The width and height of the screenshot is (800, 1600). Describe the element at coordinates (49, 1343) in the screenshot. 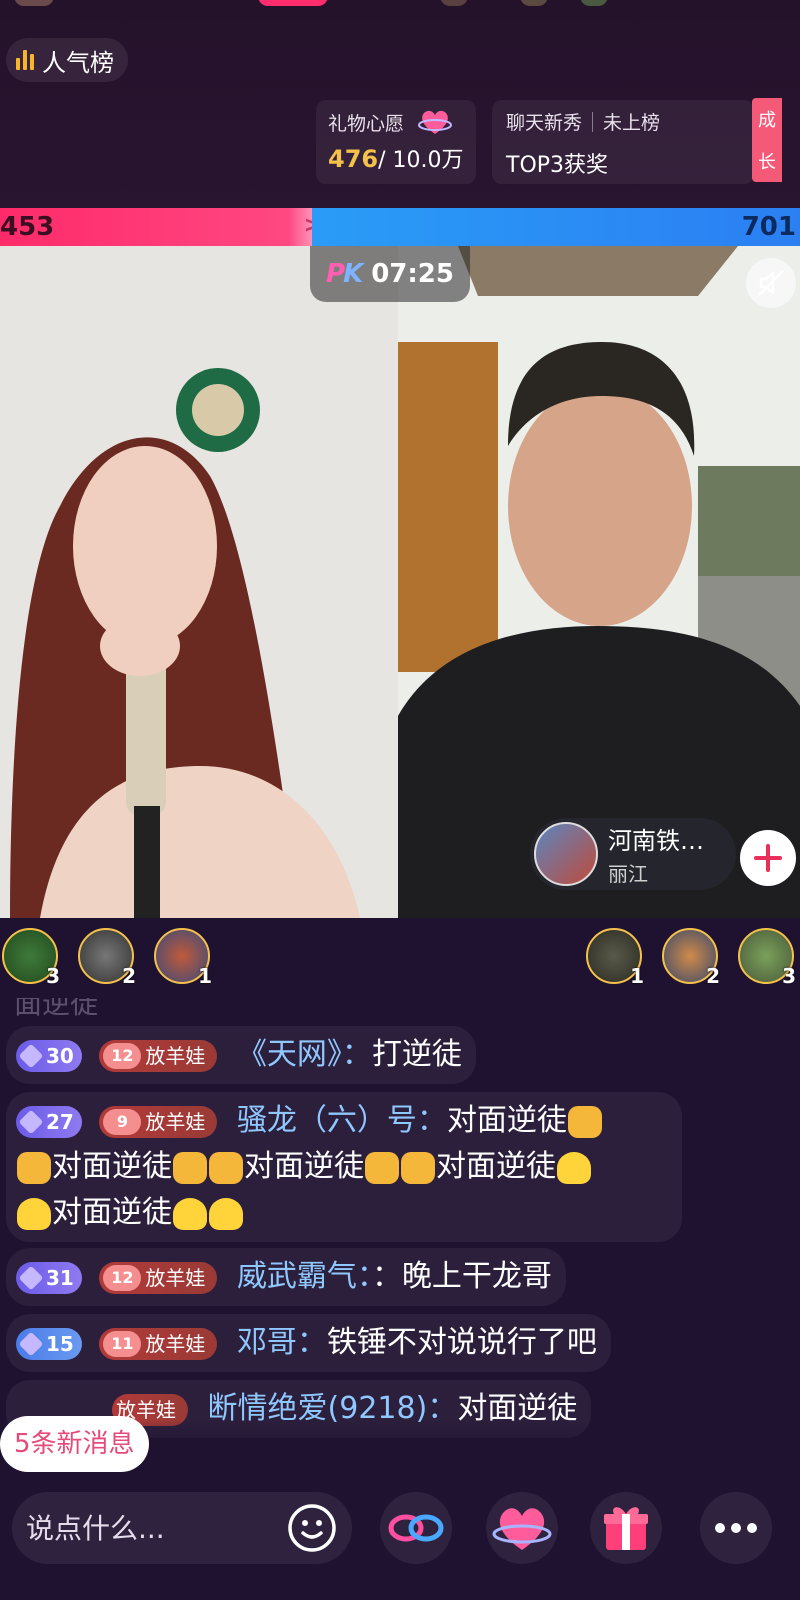

I see `user-level-badge: 15` at that location.